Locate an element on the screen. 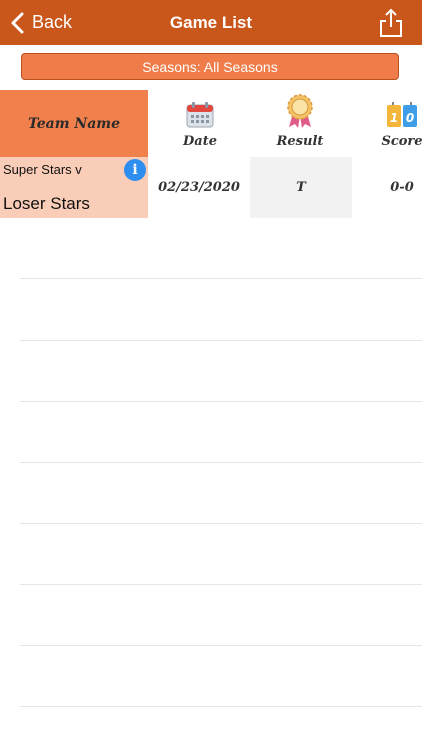  result-cell: T is located at coordinates (301, 187).